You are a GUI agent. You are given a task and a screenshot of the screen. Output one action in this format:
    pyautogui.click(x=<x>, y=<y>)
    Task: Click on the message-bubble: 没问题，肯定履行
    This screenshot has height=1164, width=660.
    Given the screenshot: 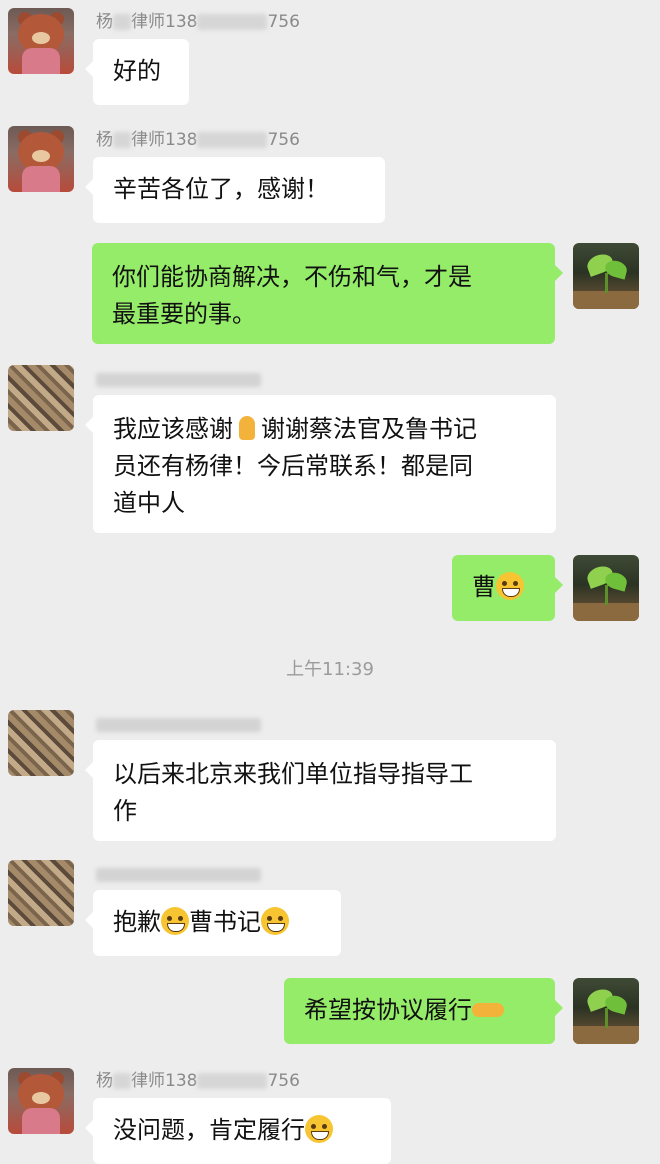 What is the action you would take?
    pyautogui.click(x=238, y=1131)
    